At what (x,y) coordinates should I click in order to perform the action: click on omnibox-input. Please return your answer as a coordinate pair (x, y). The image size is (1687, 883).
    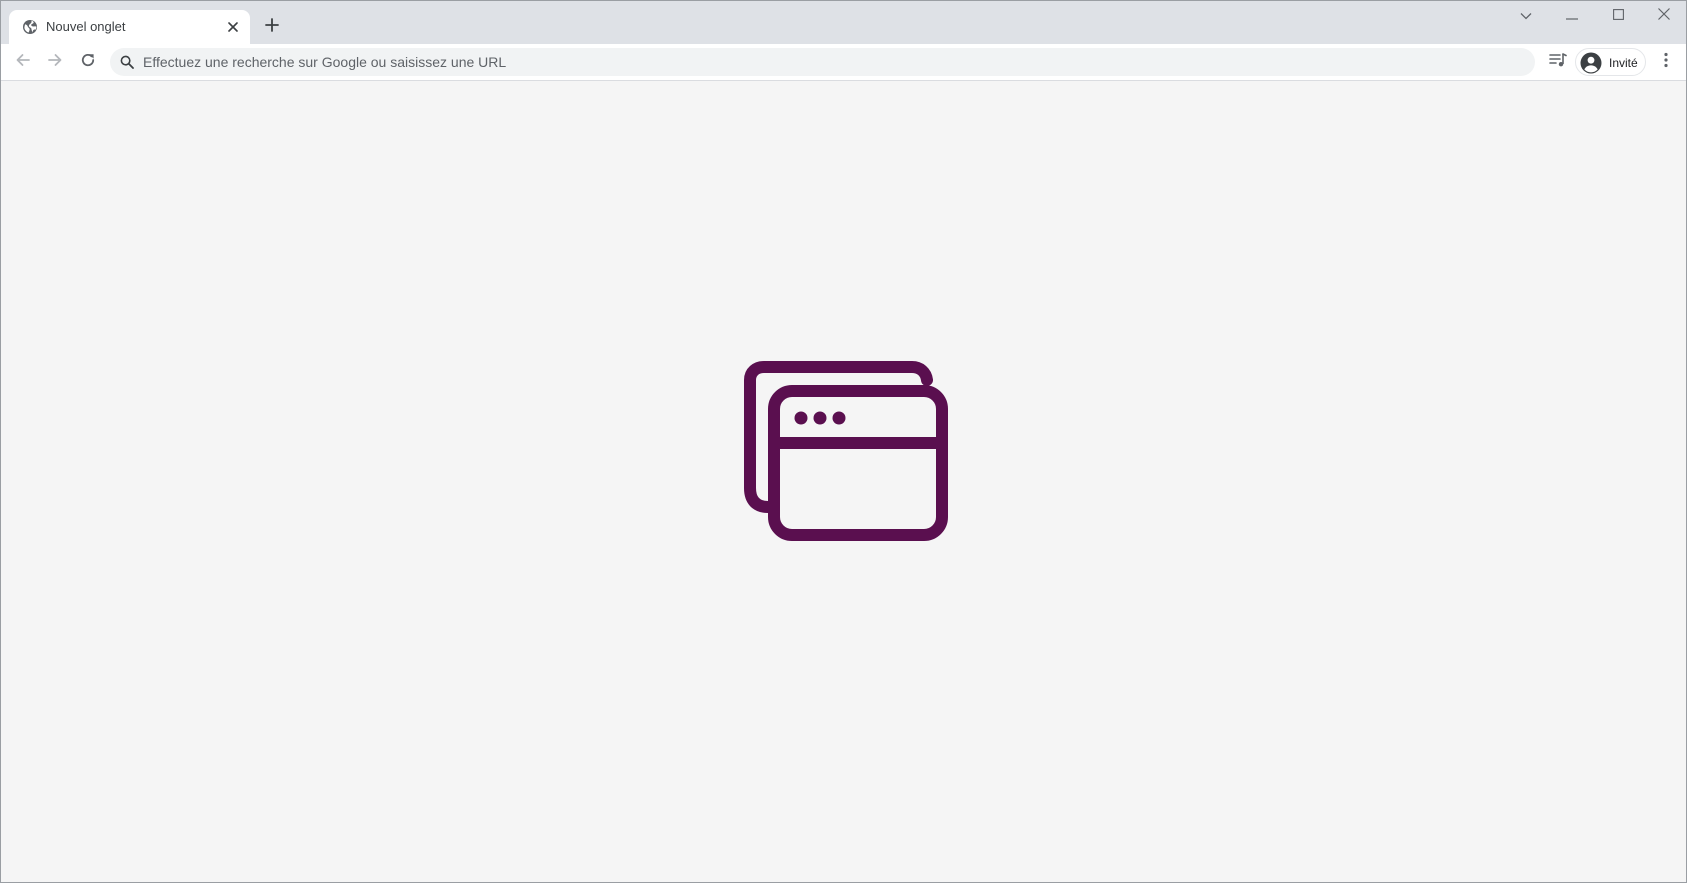
    Looking at the image, I should click on (828, 62).